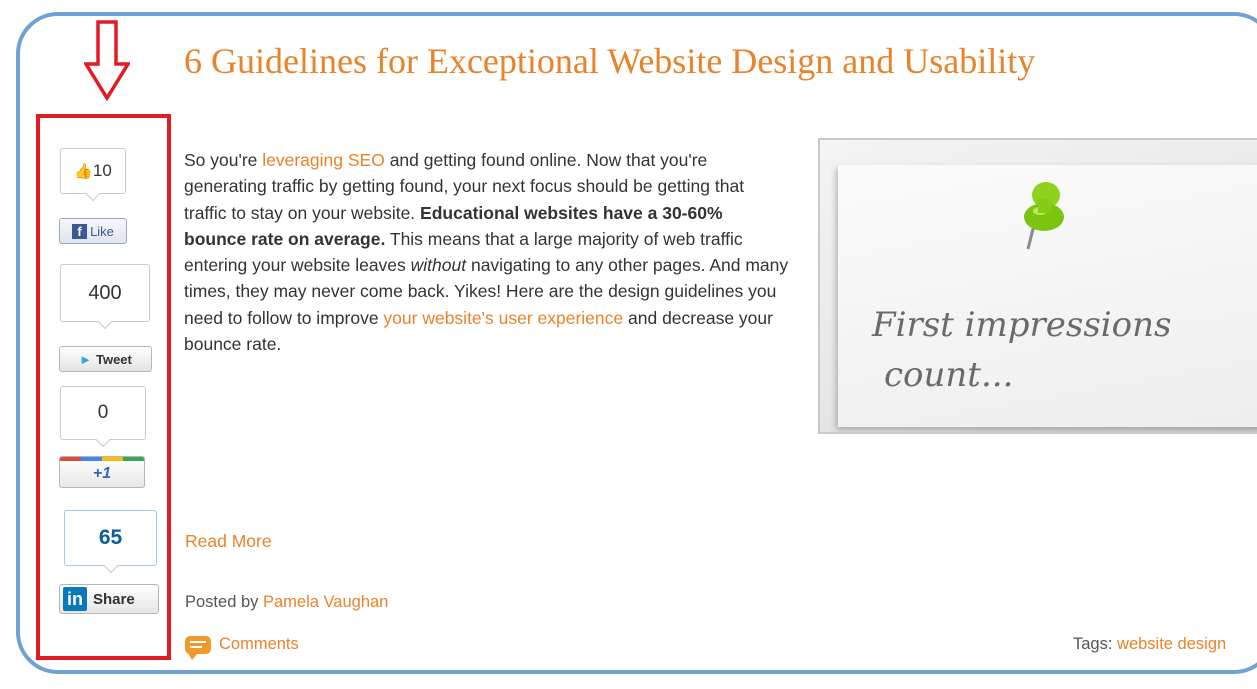 Image resolution: width=1257 pixels, height=689 pixels. What do you see at coordinates (103, 413) in the screenshot?
I see `google-plusone-count: 0` at bounding box center [103, 413].